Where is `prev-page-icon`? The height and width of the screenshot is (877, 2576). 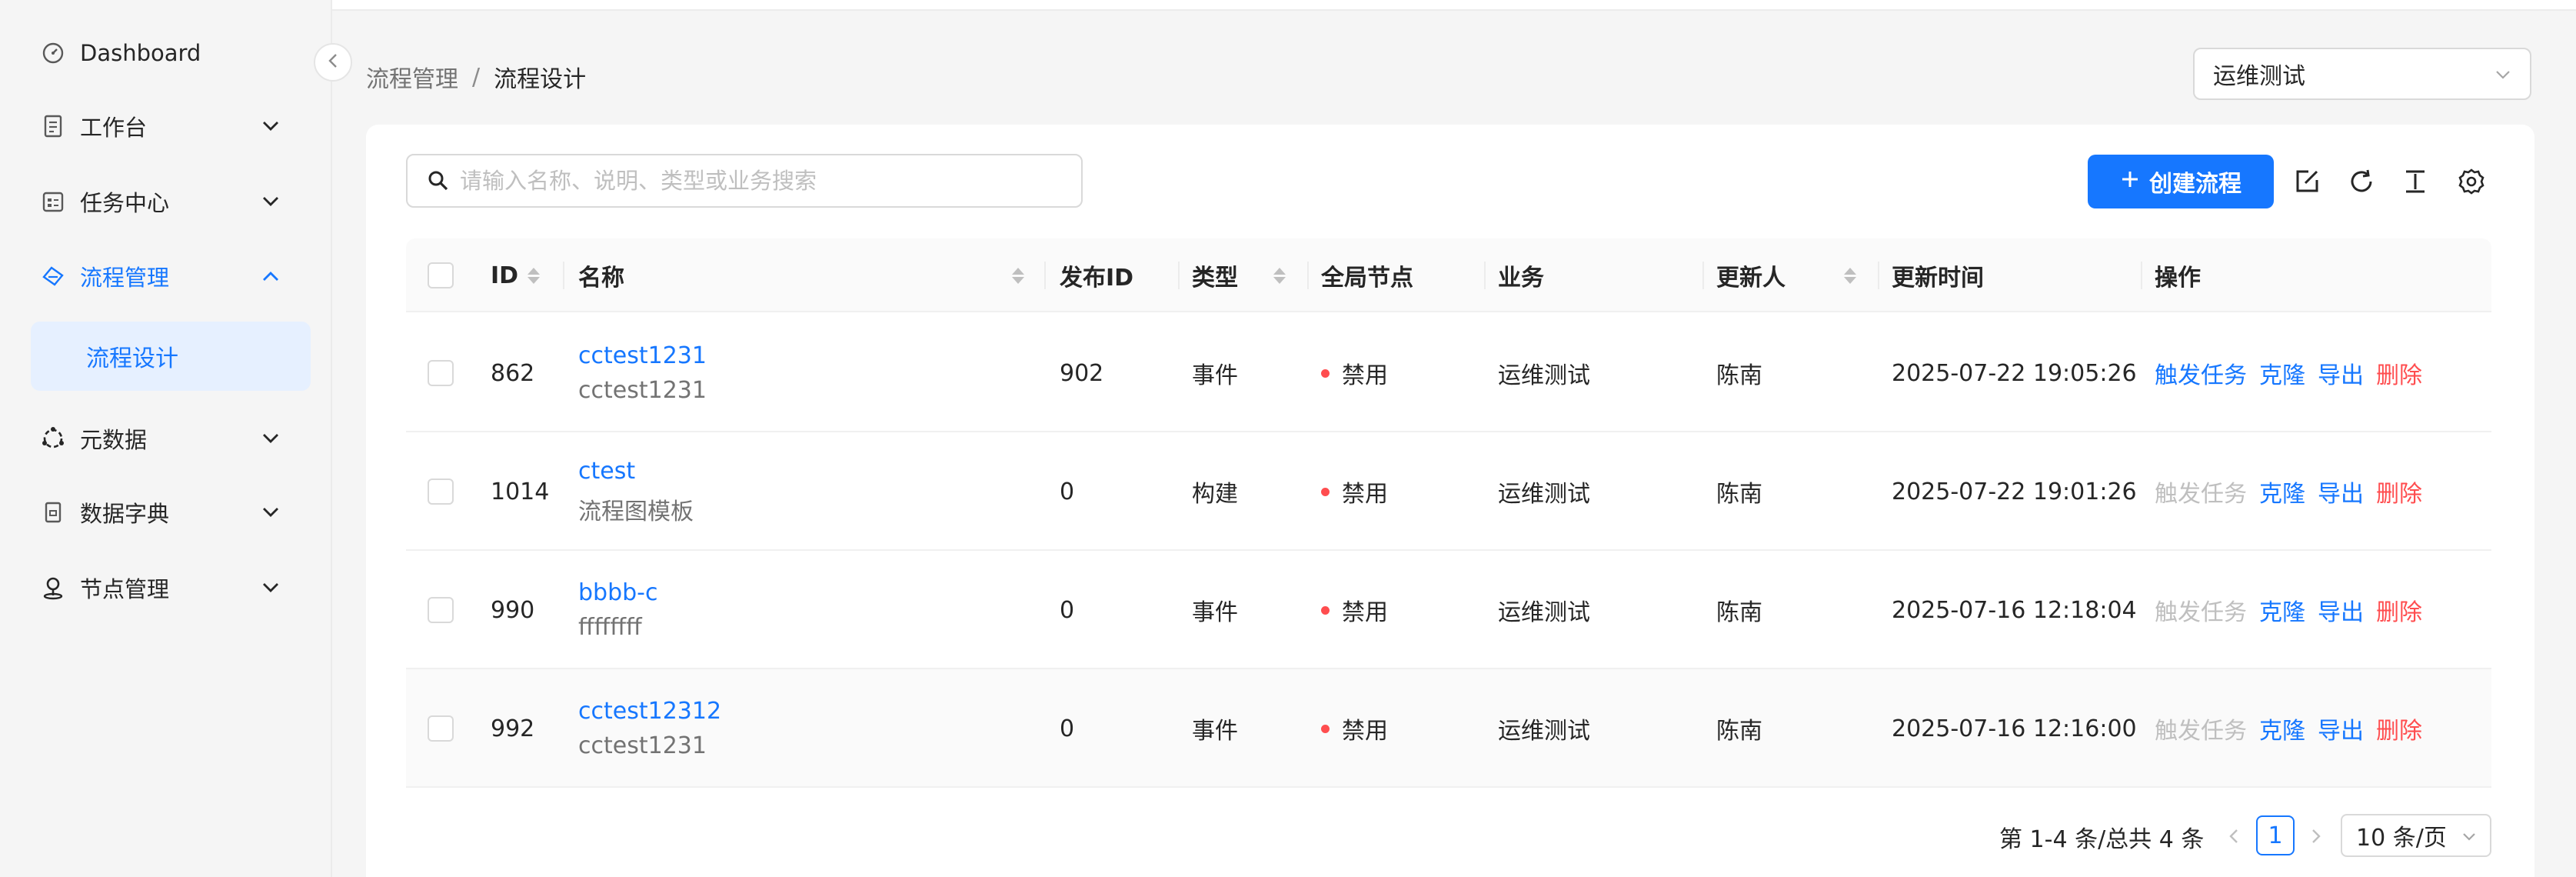 prev-page-icon is located at coordinates (2234, 836).